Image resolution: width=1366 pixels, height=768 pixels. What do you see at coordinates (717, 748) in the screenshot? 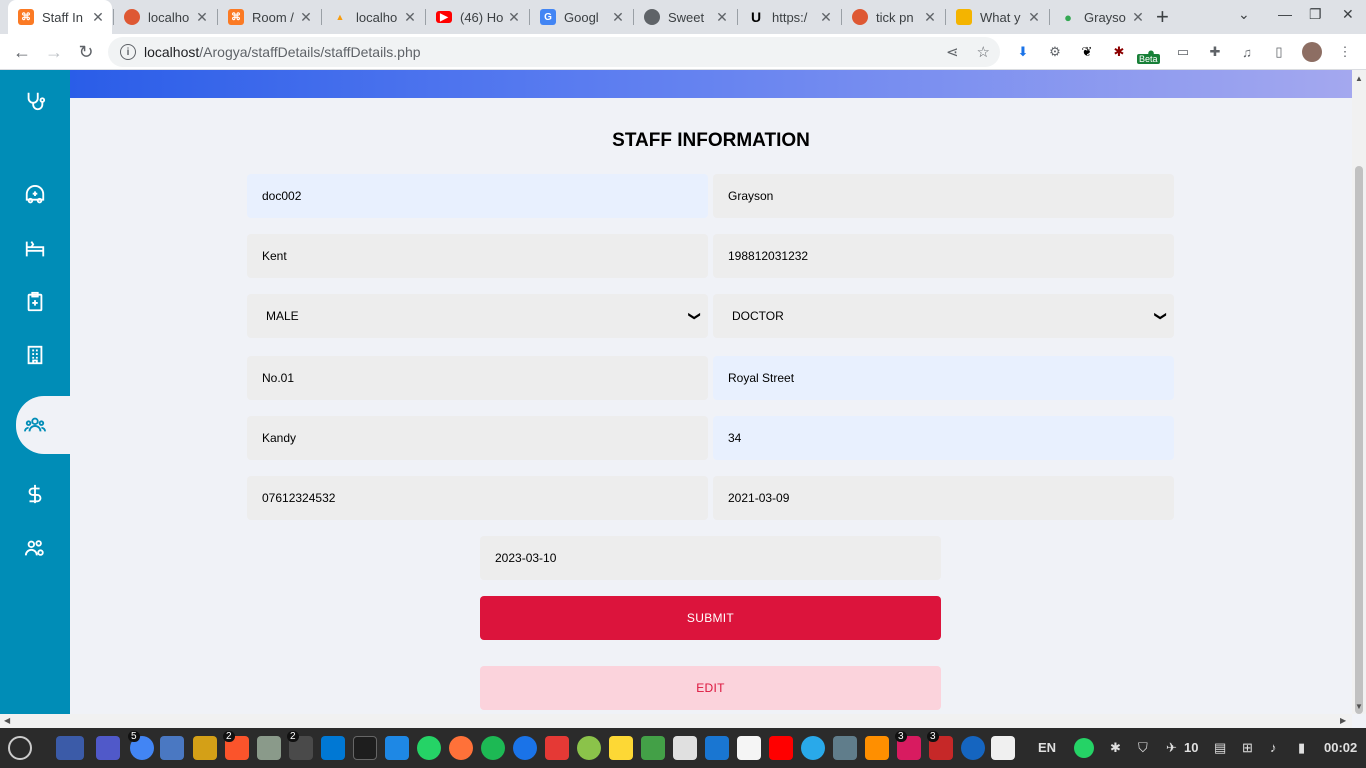
I see `network-app-icon` at bounding box center [717, 748].